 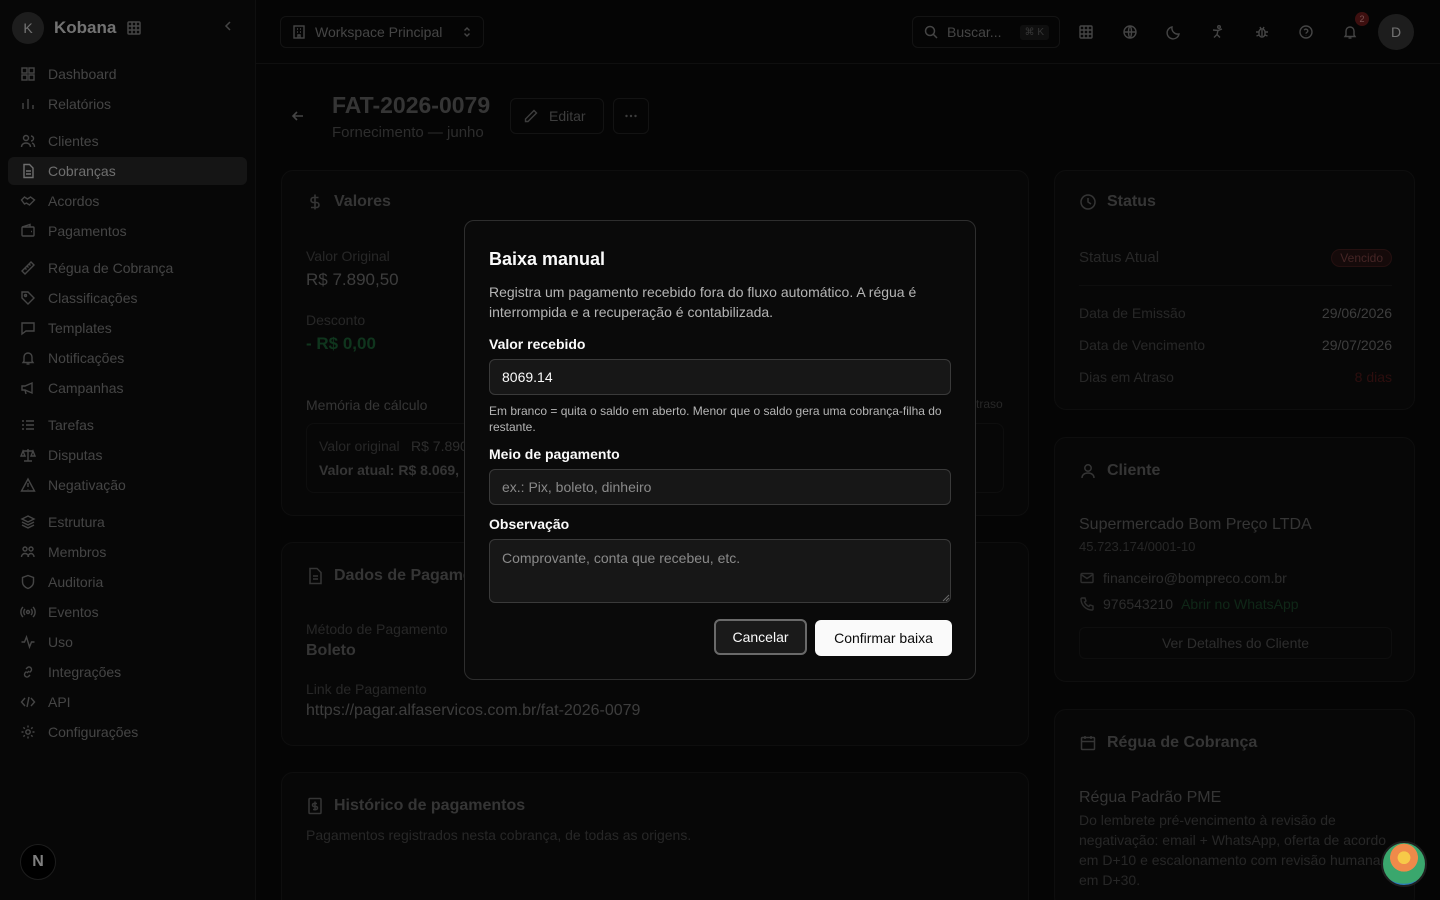 What do you see at coordinates (760, 637) in the screenshot?
I see `cancel-button: Cancelar` at bounding box center [760, 637].